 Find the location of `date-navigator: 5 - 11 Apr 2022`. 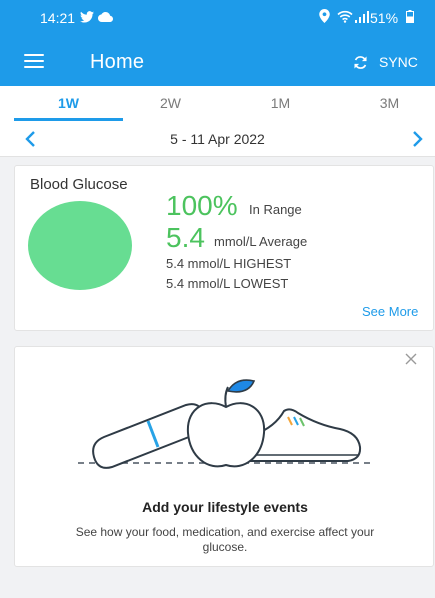

date-navigator: 5 - 11 Apr 2022 is located at coordinates (217, 139).